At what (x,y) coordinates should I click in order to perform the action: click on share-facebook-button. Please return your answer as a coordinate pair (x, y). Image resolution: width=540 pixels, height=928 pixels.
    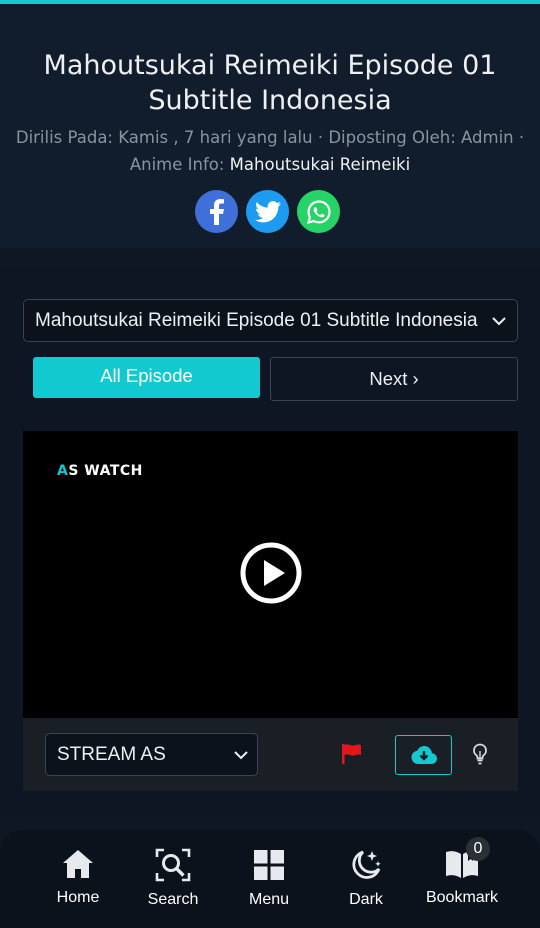
    Looking at the image, I should click on (216, 211).